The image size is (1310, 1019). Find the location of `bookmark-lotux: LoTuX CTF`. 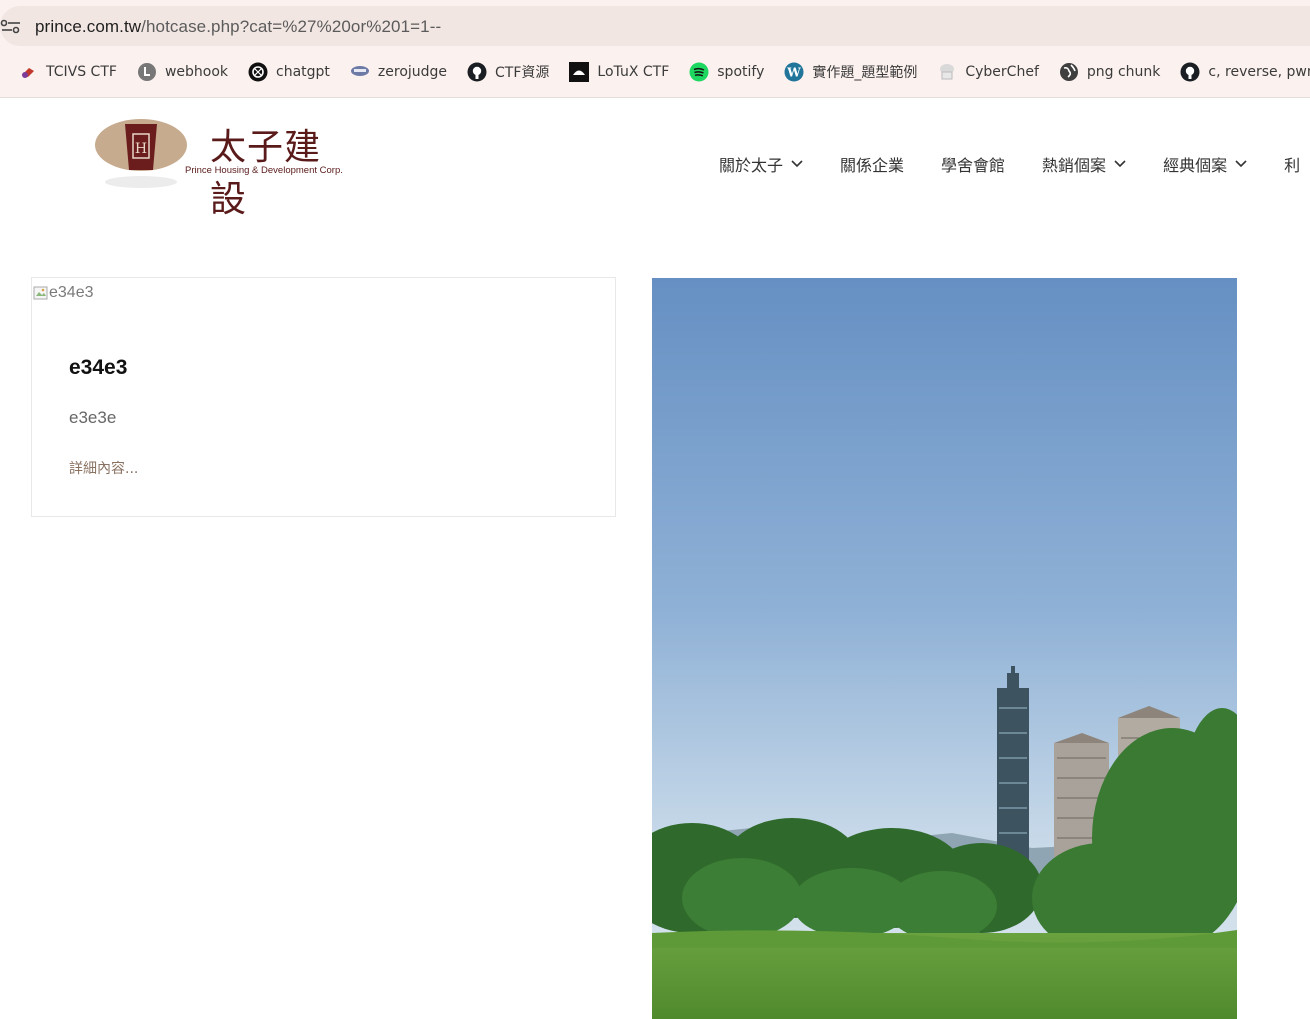

bookmark-lotux: LoTuX CTF is located at coordinates (619, 72).